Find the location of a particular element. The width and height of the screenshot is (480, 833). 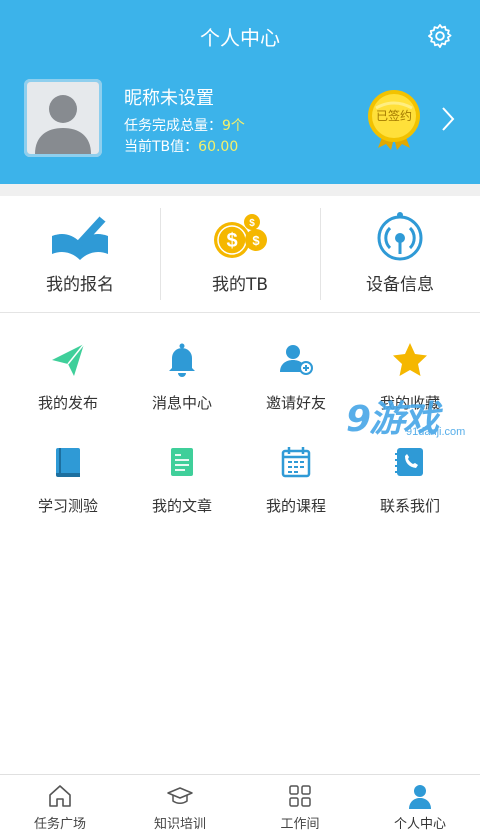

watermark-logo: 9游戏 91danji.com is located at coordinates (413, 416).